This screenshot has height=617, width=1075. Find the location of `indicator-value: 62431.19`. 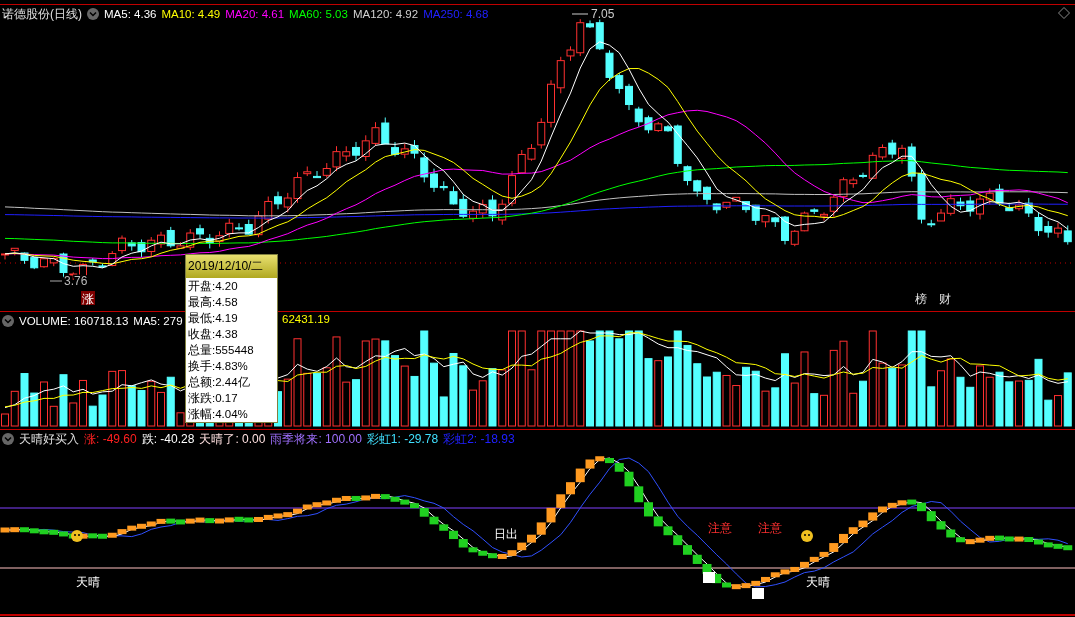

indicator-value: 62431.19 is located at coordinates (306, 319).